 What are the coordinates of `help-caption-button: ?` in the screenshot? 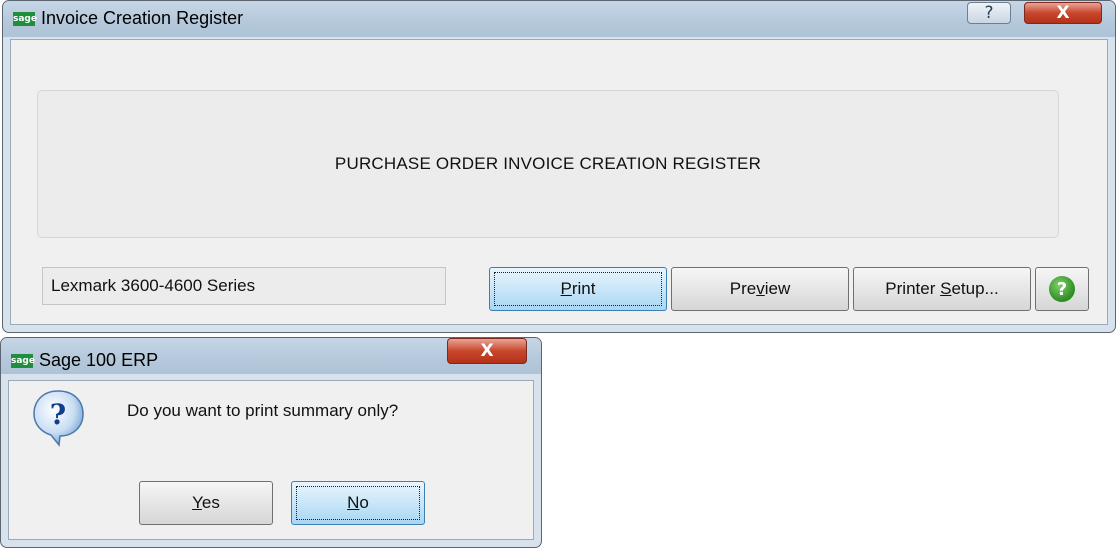 It's located at (989, 13).